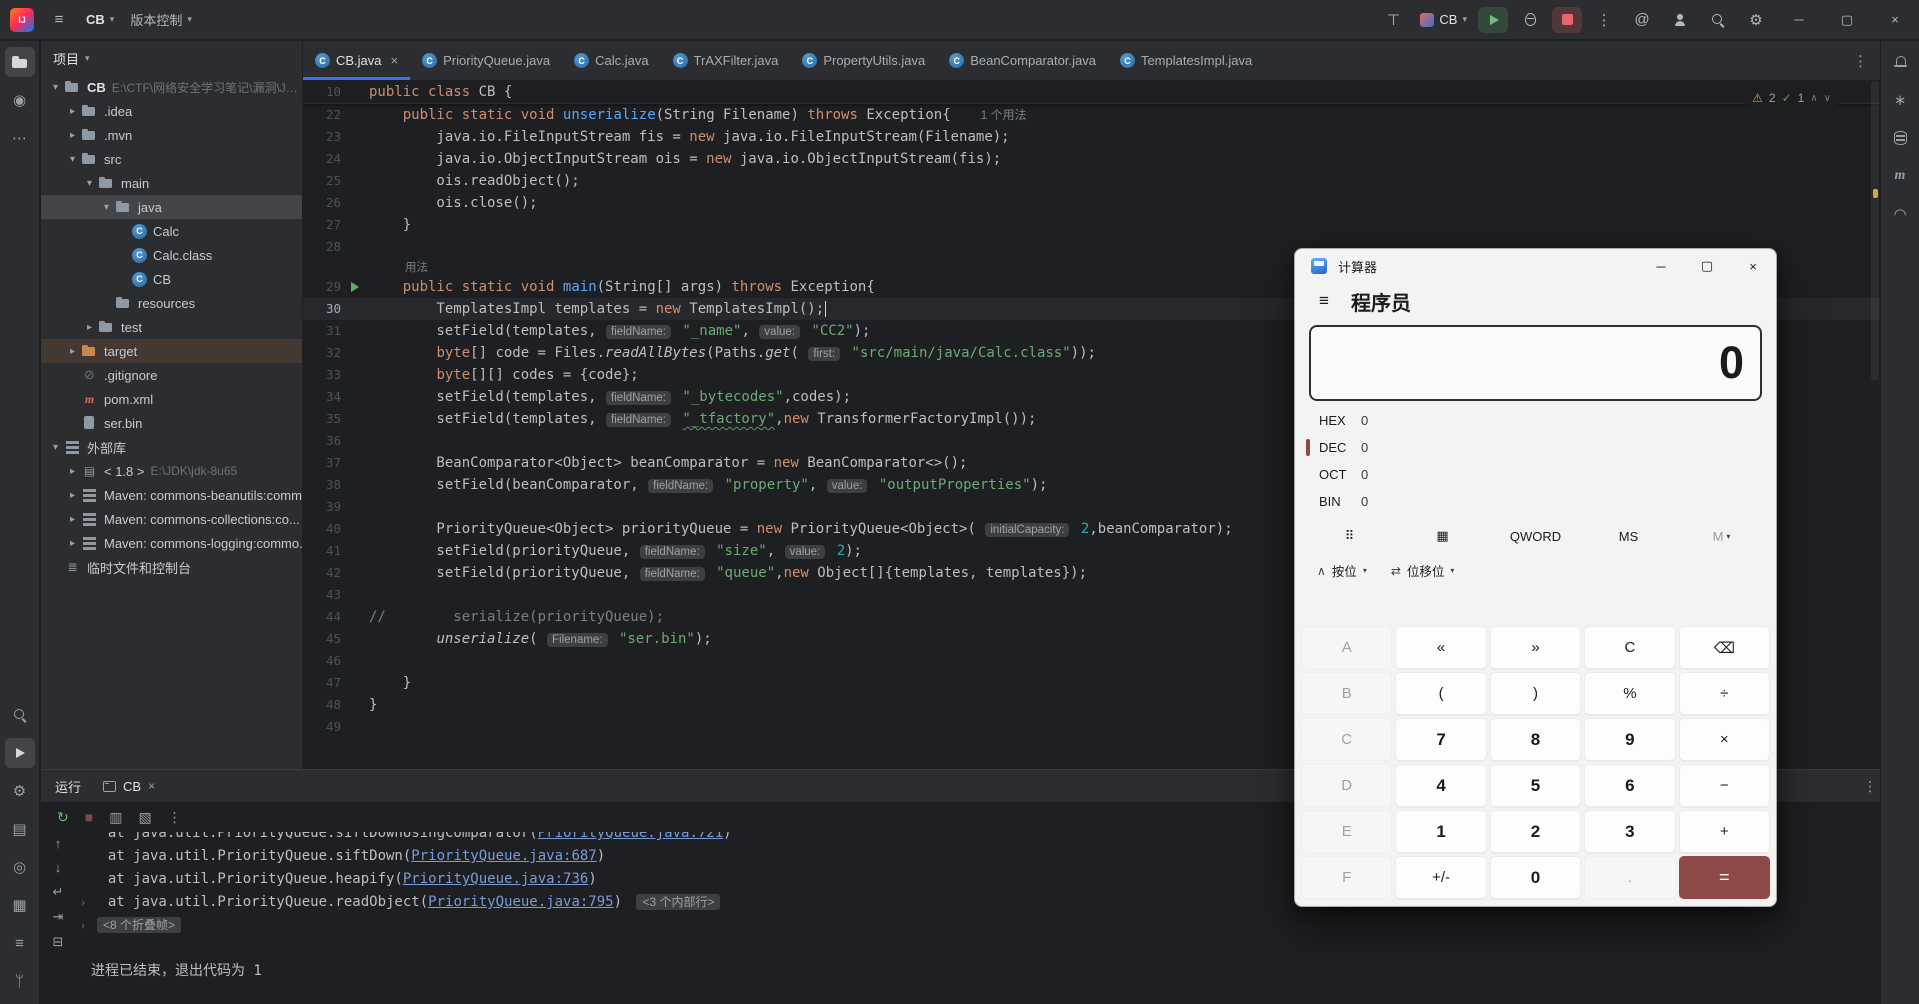 This screenshot has height=1004, width=1919. I want to click on editor-scrollbar, so click(1875, 231).